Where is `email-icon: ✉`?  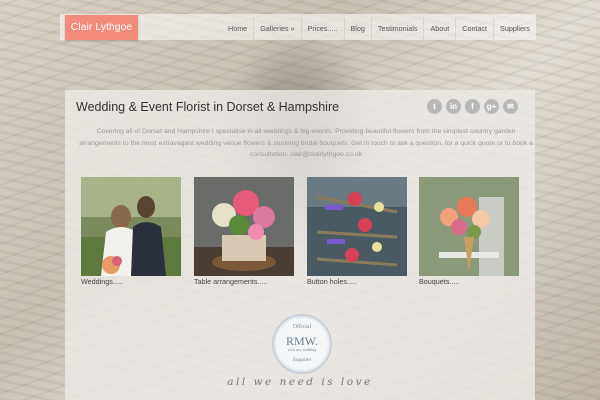
email-icon: ✉ is located at coordinates (510, 106).